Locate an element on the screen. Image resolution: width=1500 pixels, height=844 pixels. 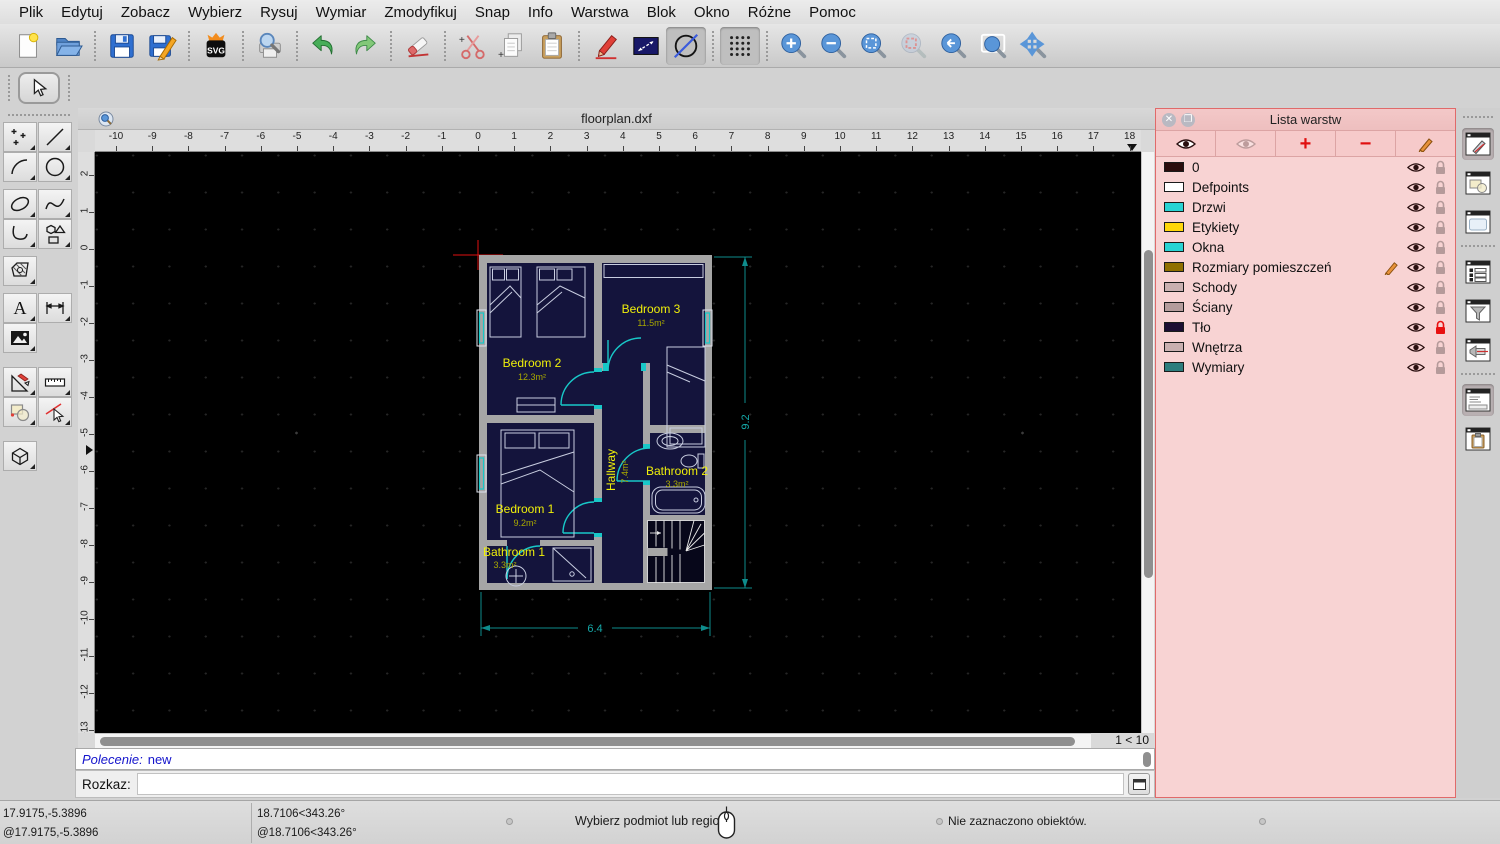
zoom-pan-button is located at coordinates (1034, 46).